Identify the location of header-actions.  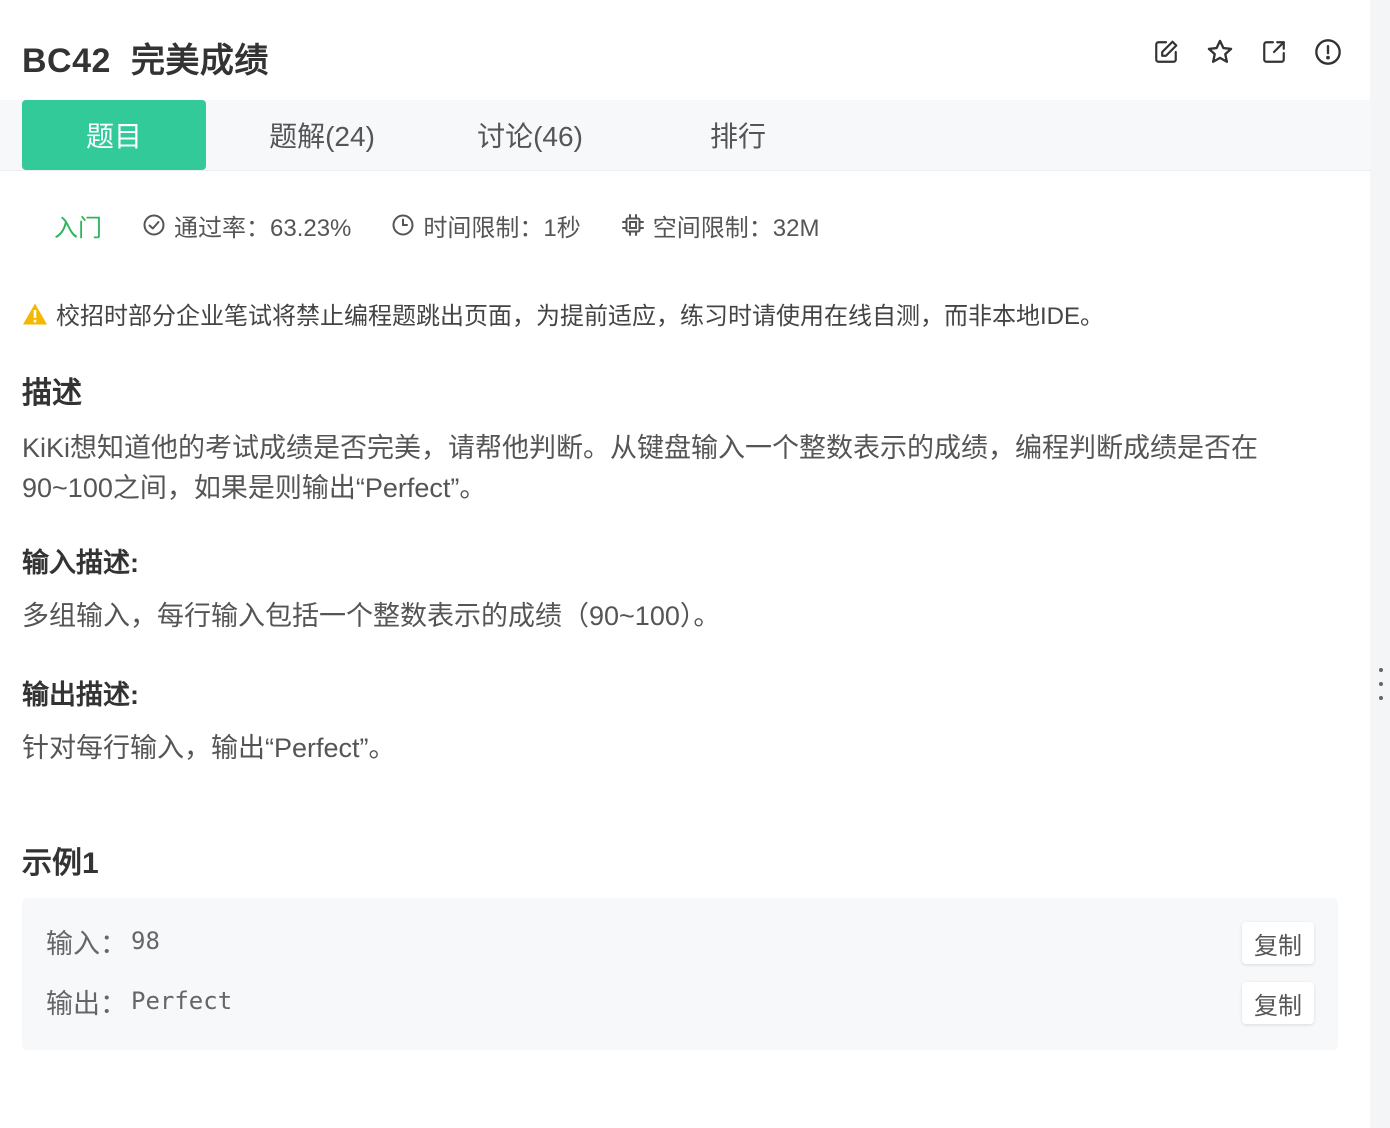
(1247, 52).